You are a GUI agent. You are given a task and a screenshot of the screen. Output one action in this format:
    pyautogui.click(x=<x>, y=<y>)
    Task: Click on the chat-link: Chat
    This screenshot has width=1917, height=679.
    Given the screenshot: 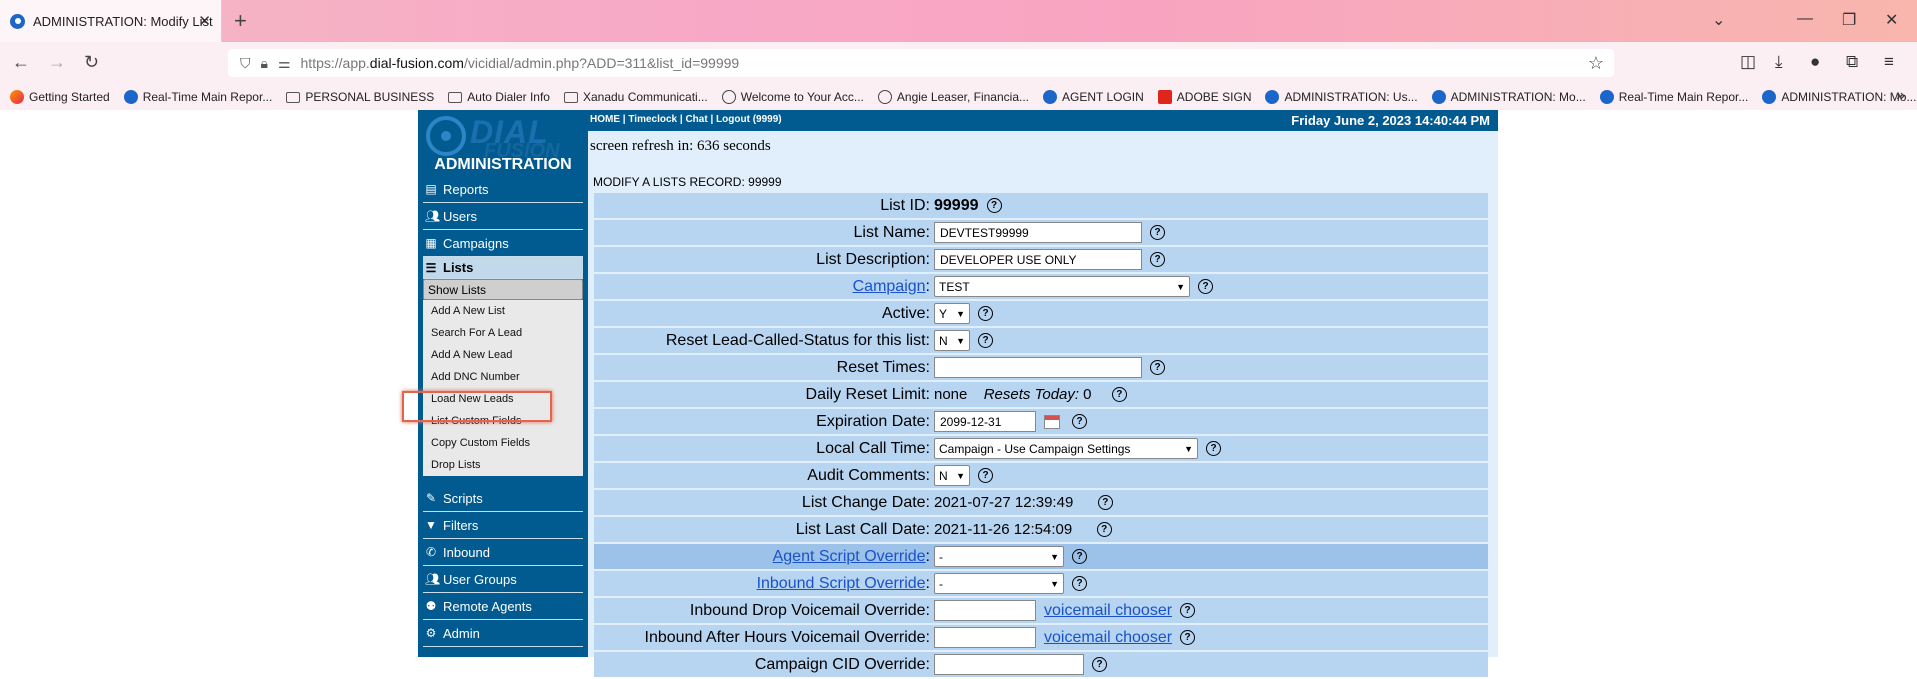 What is the action you would take?
    pyautogui.click(x=696, y=119)
    